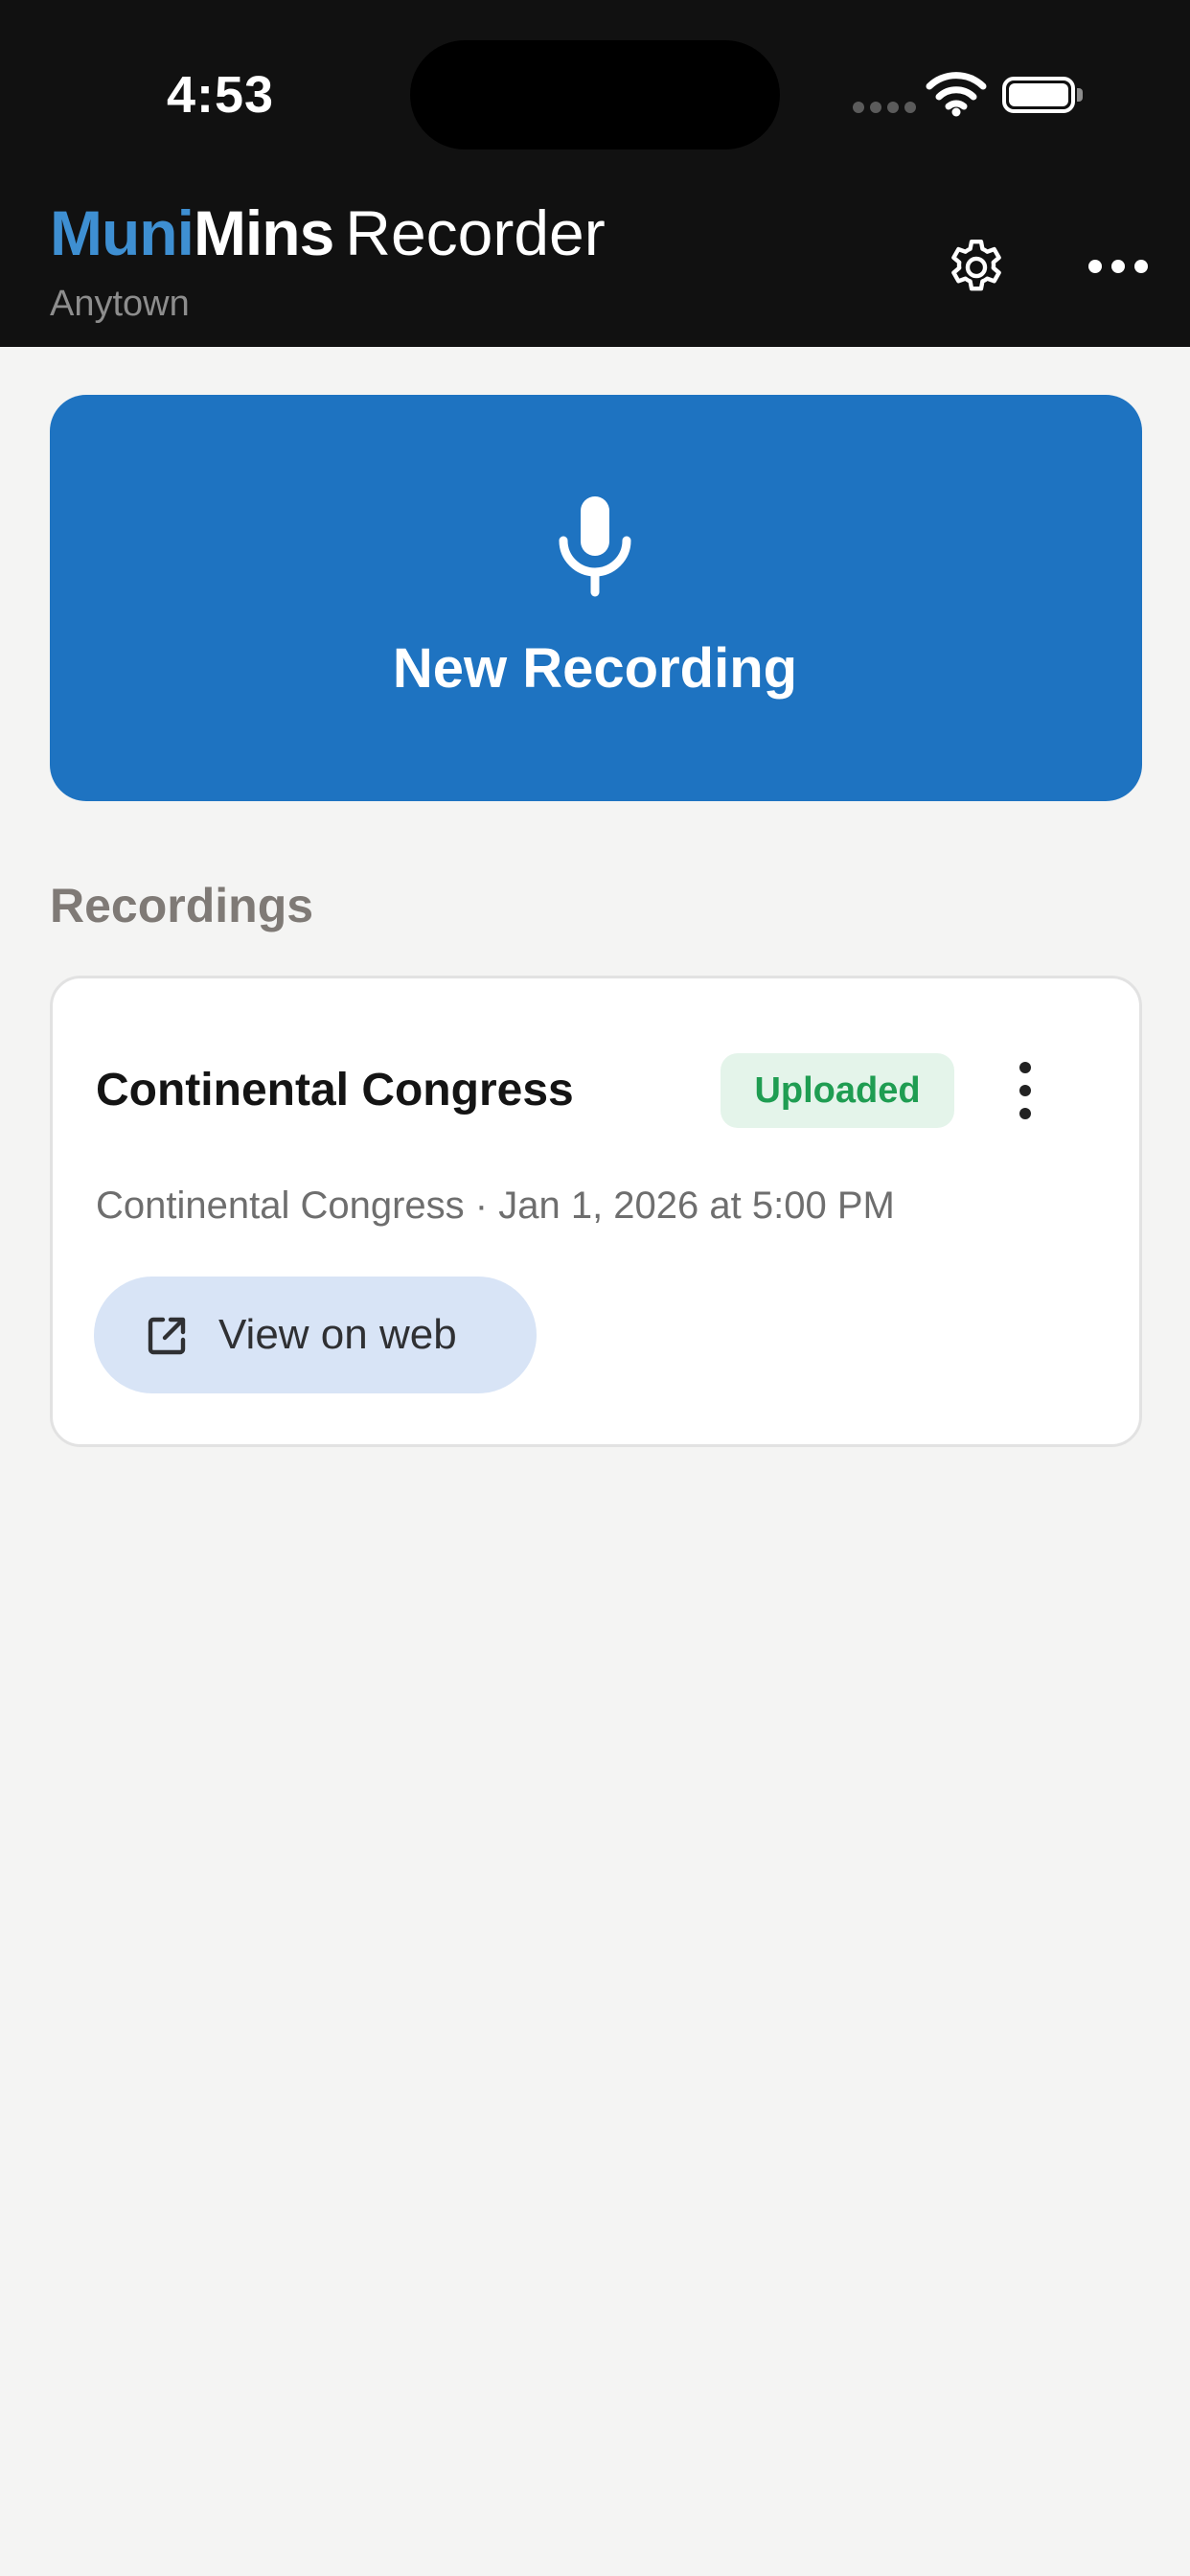  I want to click on app-title: MuniMins Recorder, so click(328, 232).